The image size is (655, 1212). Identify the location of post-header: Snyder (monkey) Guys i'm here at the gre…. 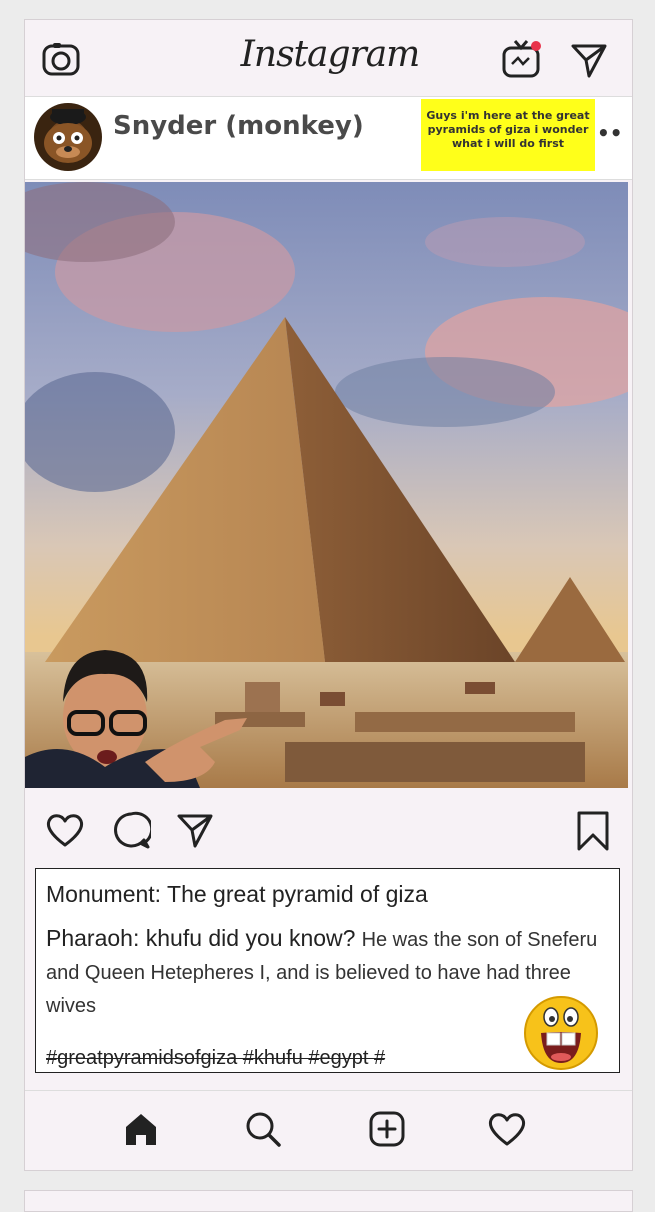
(328, 138).